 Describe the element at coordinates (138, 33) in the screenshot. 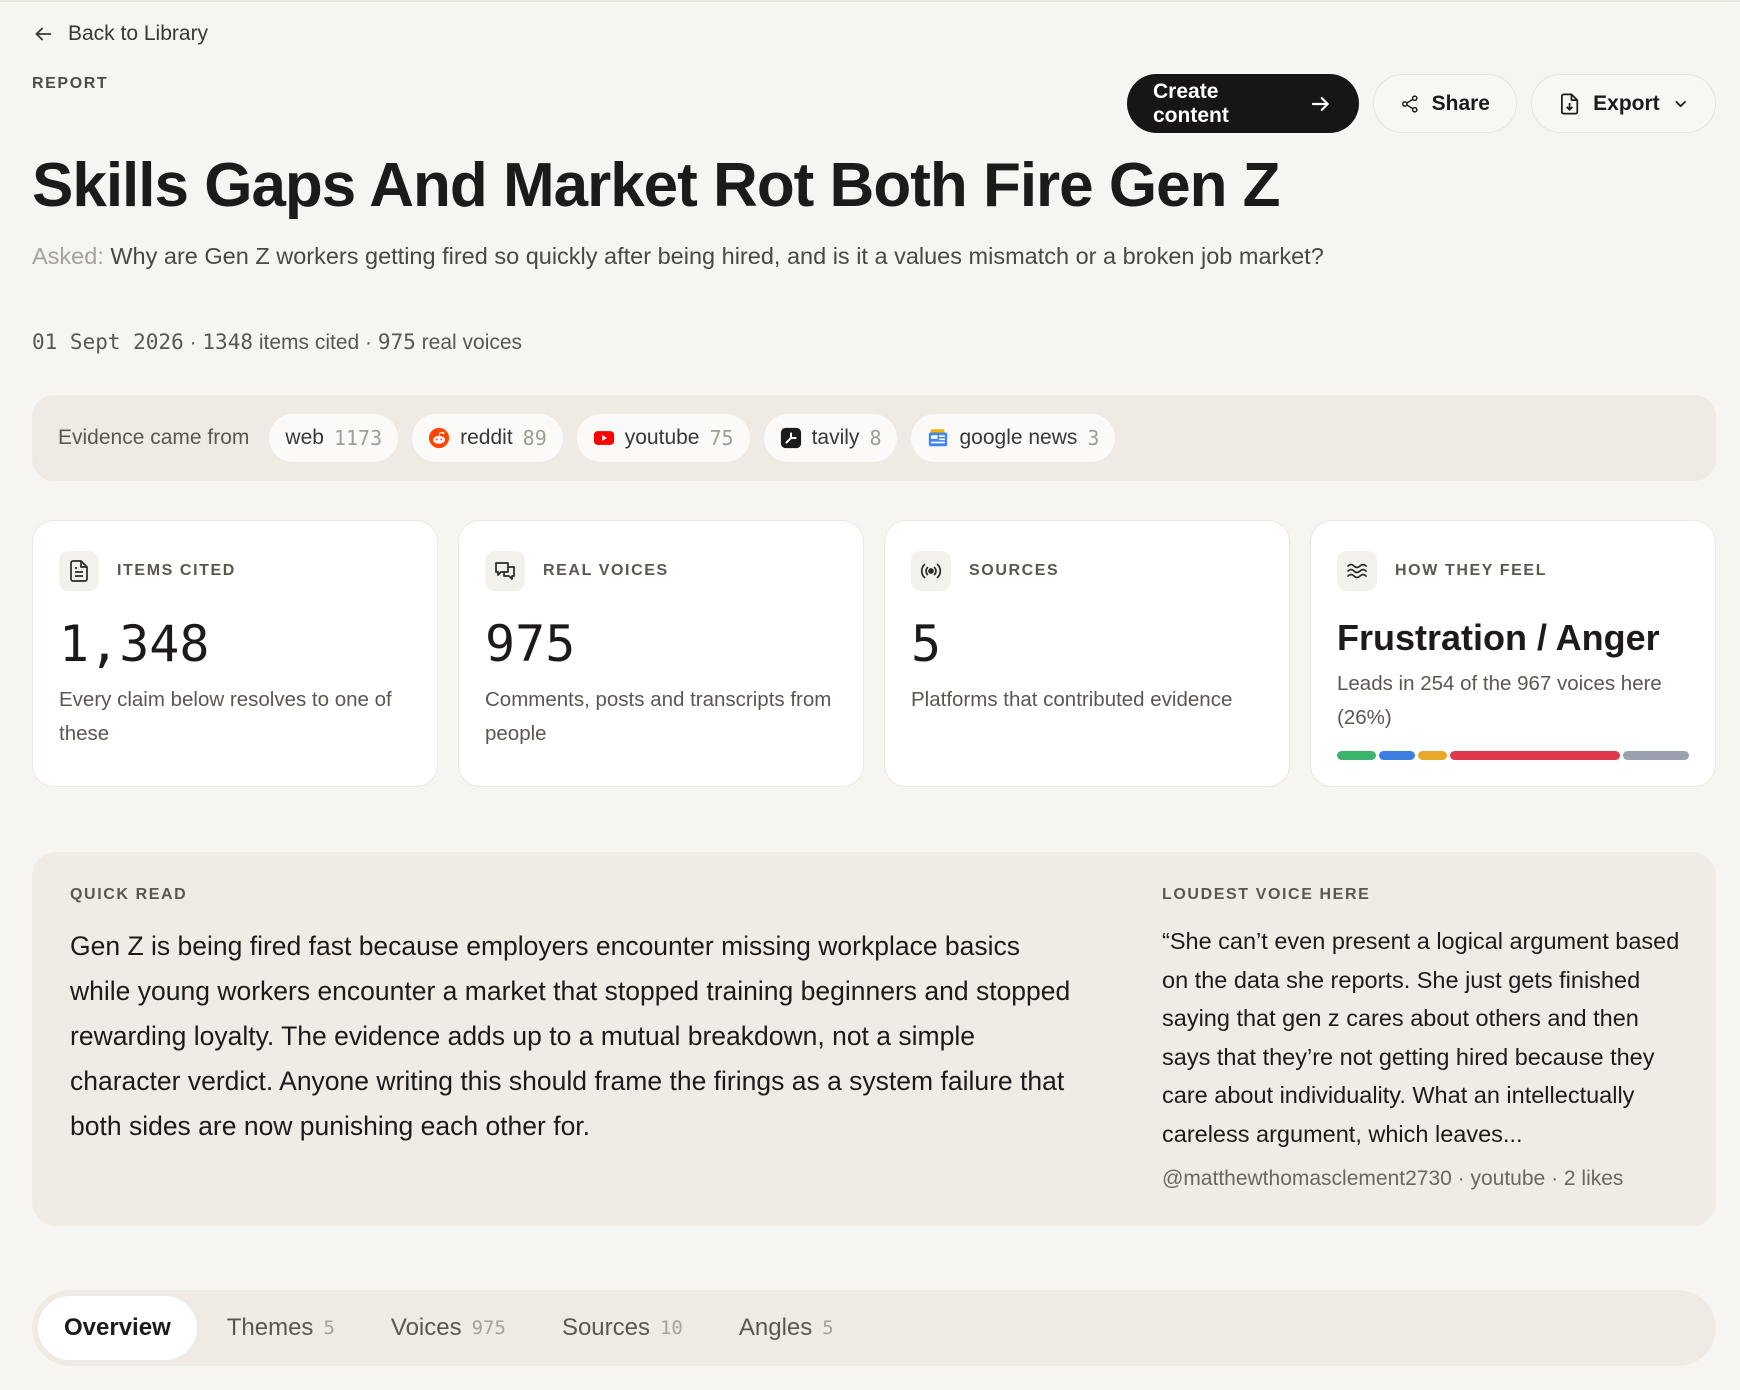

I see `back-label: Back to Library` at that location.